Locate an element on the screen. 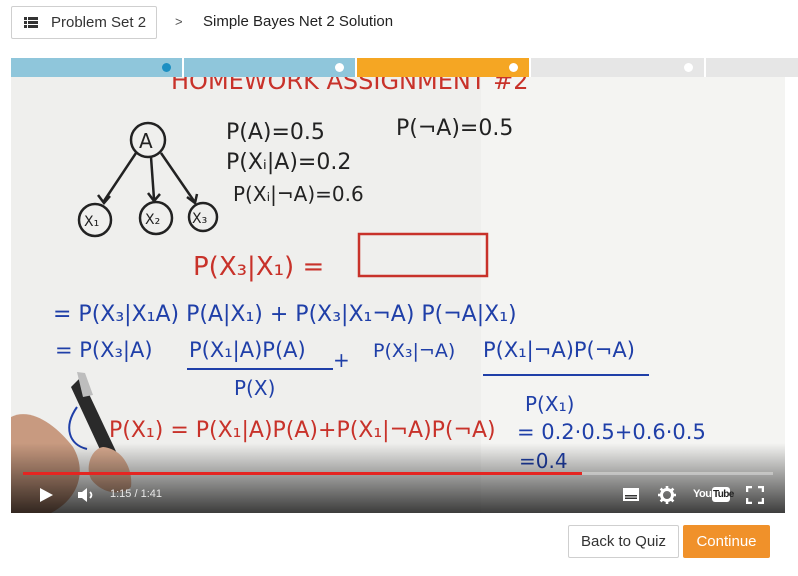 The width and height of the screenshot is (798, 576). youtube-logo-icon: You Tube is located at coordinates (713, 495).